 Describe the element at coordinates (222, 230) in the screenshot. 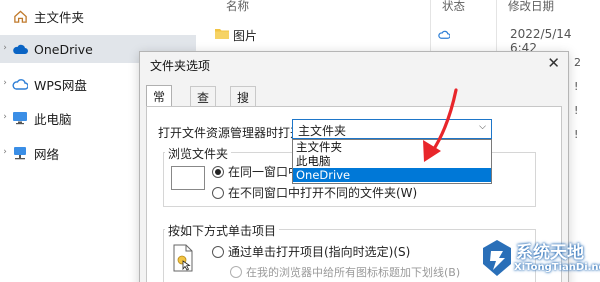

I see `group-title: 按如下方式单击项目` at that location.